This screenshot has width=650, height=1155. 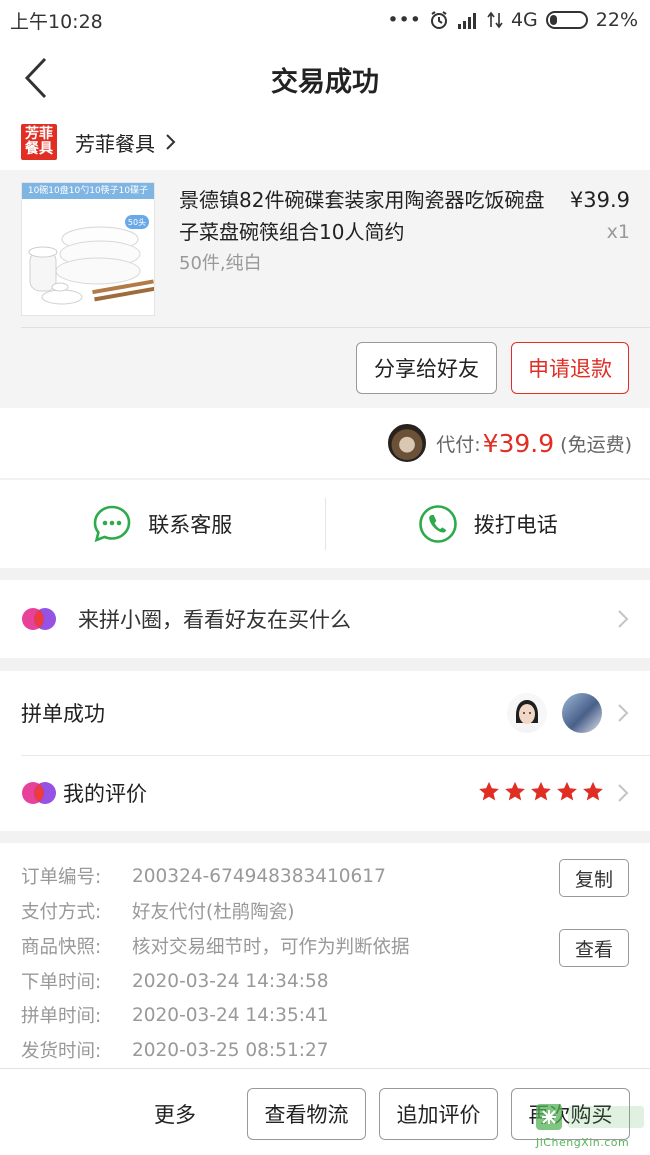 I want to click on ship-time: 2020-03-25 08:51:27, so click(x=230, y=1050).